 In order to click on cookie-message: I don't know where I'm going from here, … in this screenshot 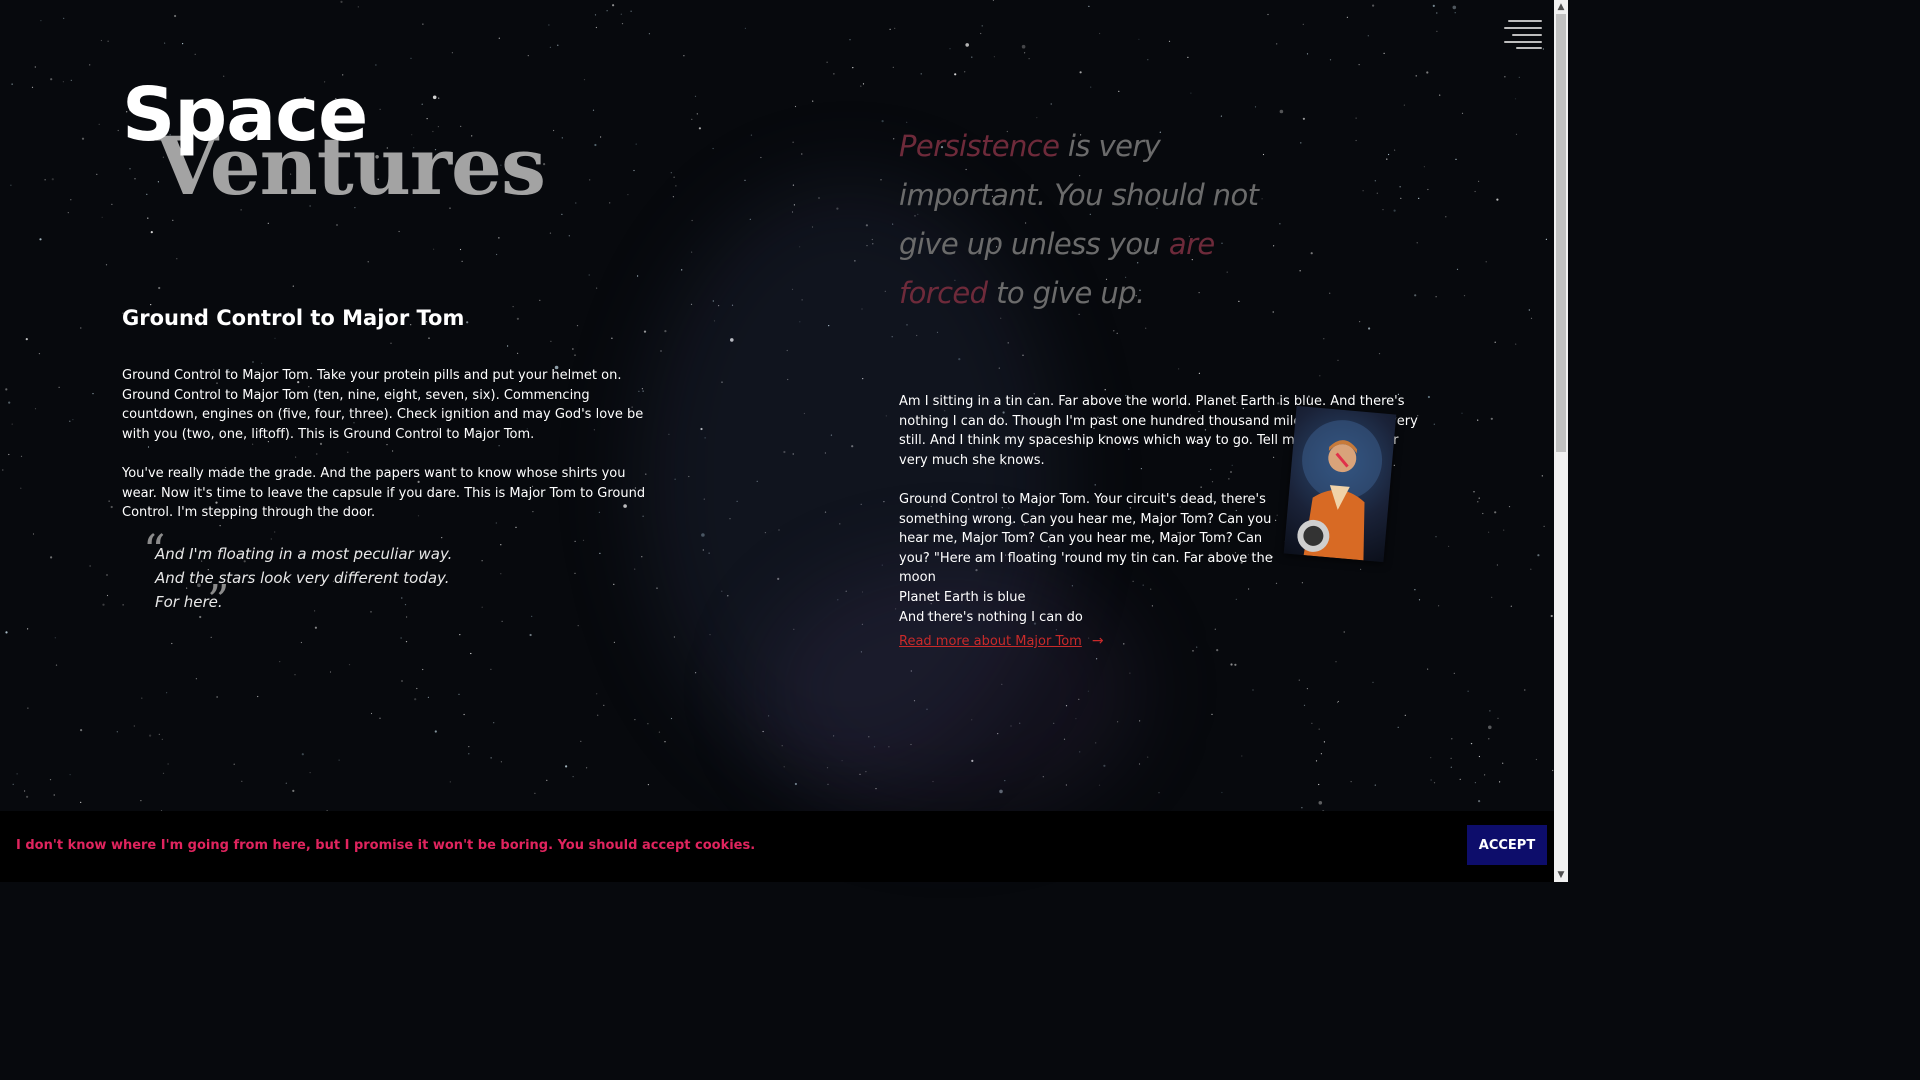, I will do `click(386, 845)`.